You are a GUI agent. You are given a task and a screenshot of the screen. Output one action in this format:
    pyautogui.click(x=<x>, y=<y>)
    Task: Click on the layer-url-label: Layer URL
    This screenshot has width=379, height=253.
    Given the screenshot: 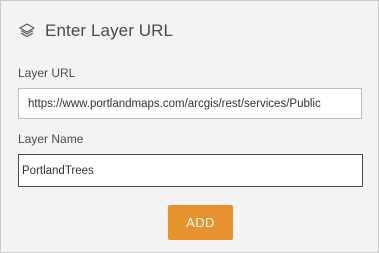 What is the action you would take?
    pyautogui.click(x=47, y=73)
    